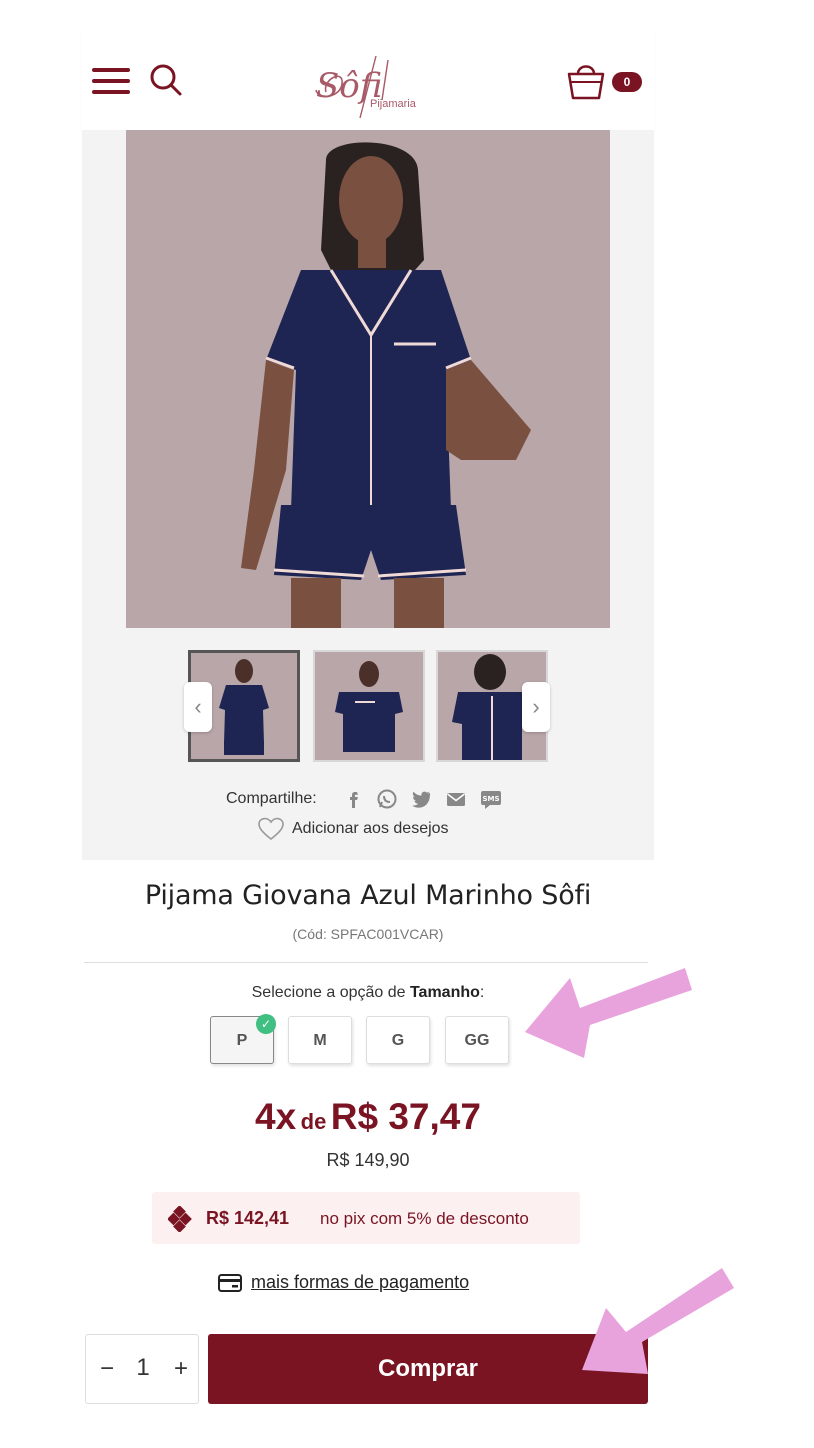  What do you see at coordinates (320, 1040) in the screenshot?
I see `size-option-m: M` at bounding box center [320, 1040].